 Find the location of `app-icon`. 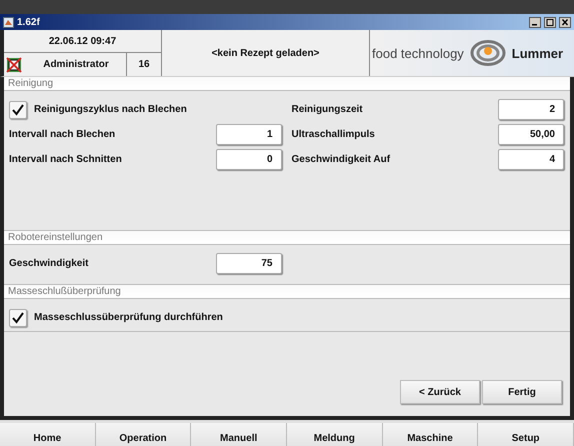

app-icon is located at coordinates (8, 22).